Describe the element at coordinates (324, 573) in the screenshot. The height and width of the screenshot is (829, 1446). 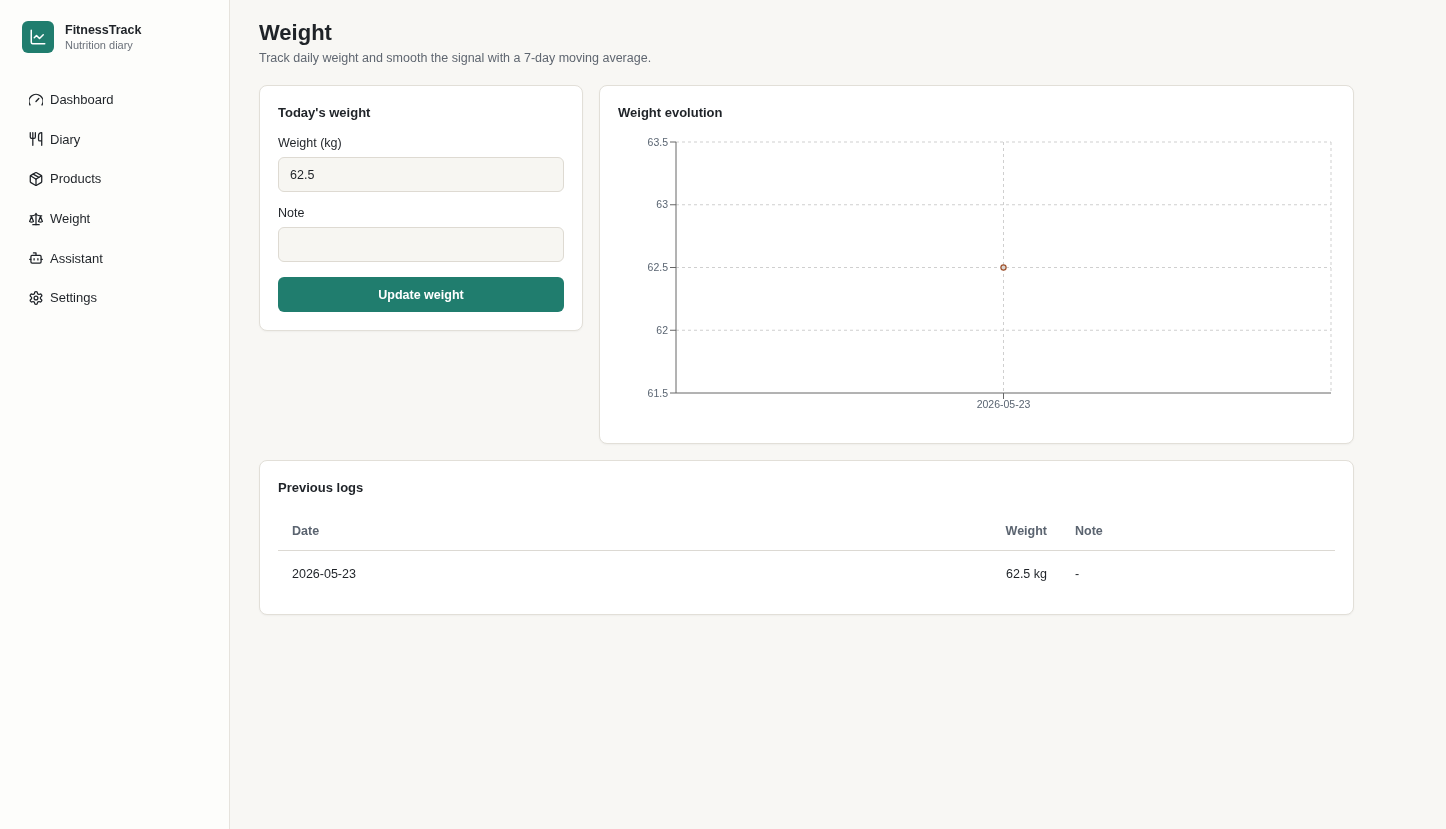
I see `table-cell: 2026-05-23` at that location.